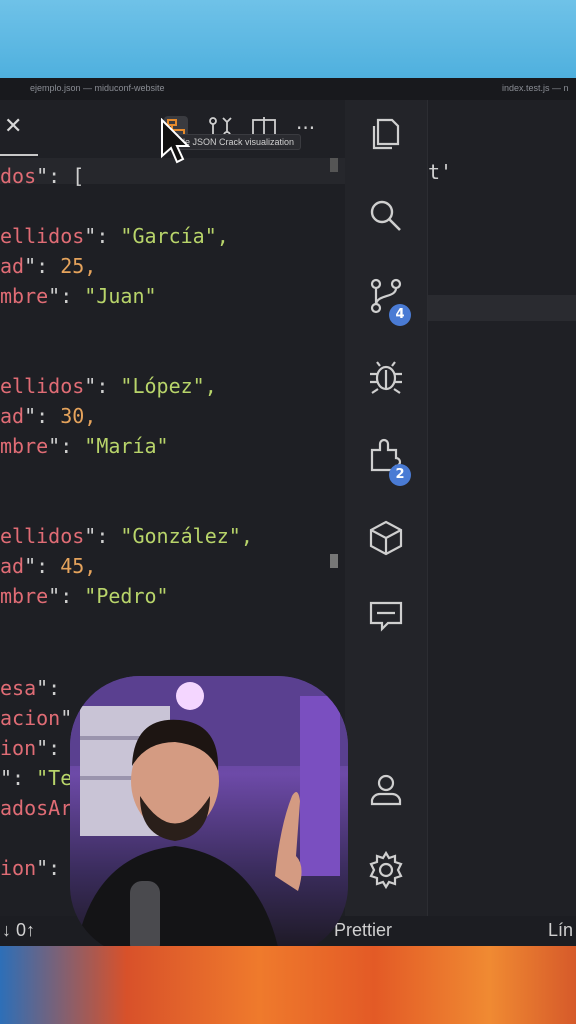  I want to click on mouse-pointer-icon, so click(175, 141).